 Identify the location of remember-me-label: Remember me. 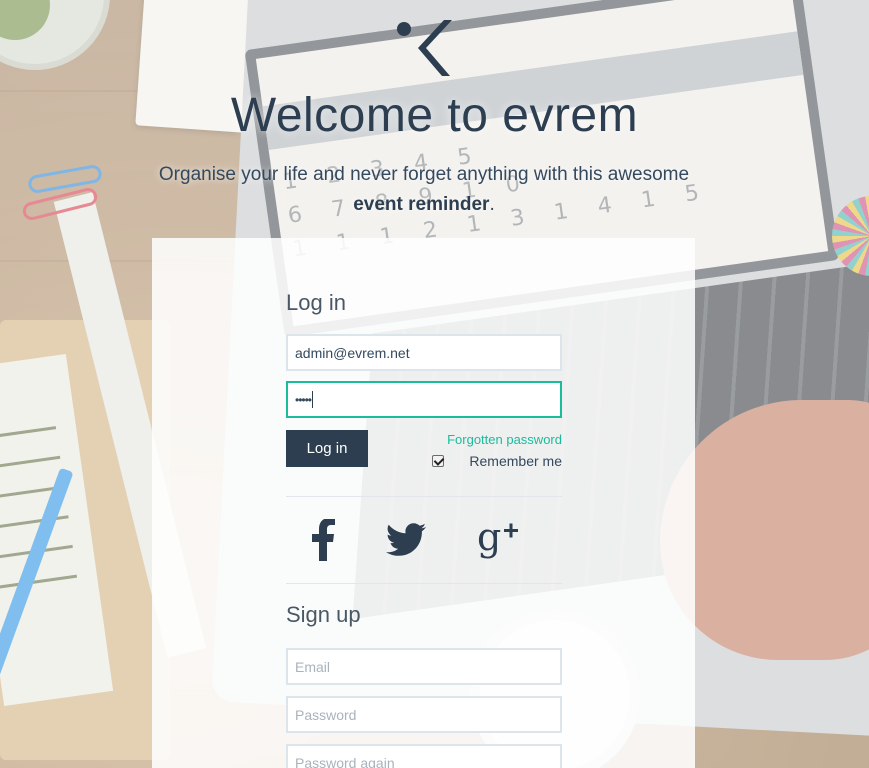
(515, 461).